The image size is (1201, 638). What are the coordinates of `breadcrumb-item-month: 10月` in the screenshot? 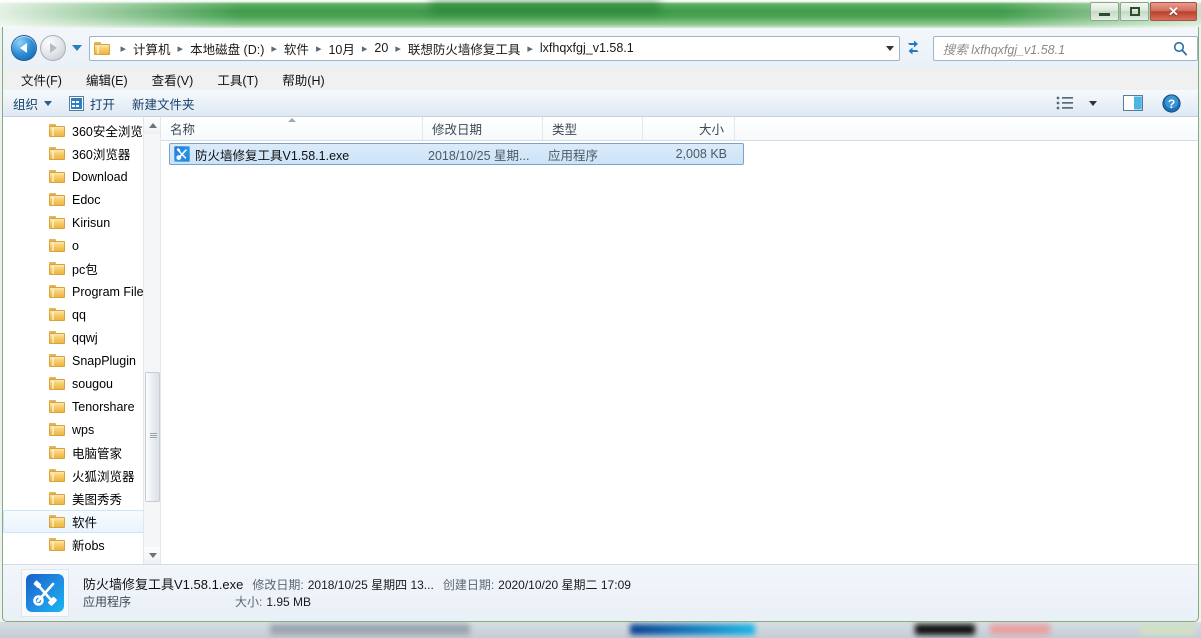 It's located at (341, 48).